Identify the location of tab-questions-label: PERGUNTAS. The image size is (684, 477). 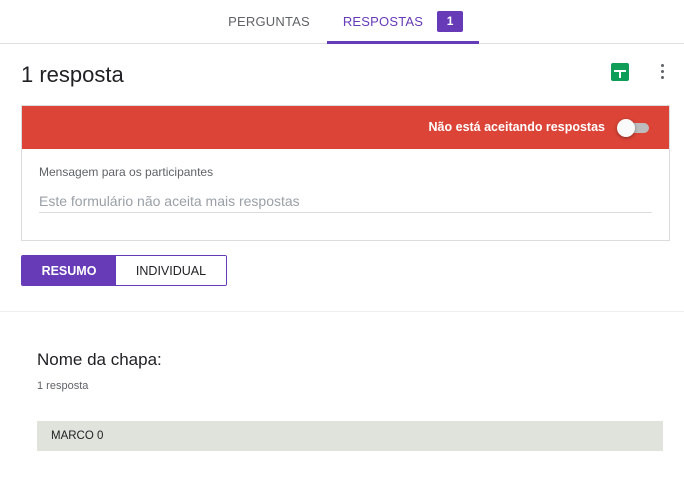
(269, 21).